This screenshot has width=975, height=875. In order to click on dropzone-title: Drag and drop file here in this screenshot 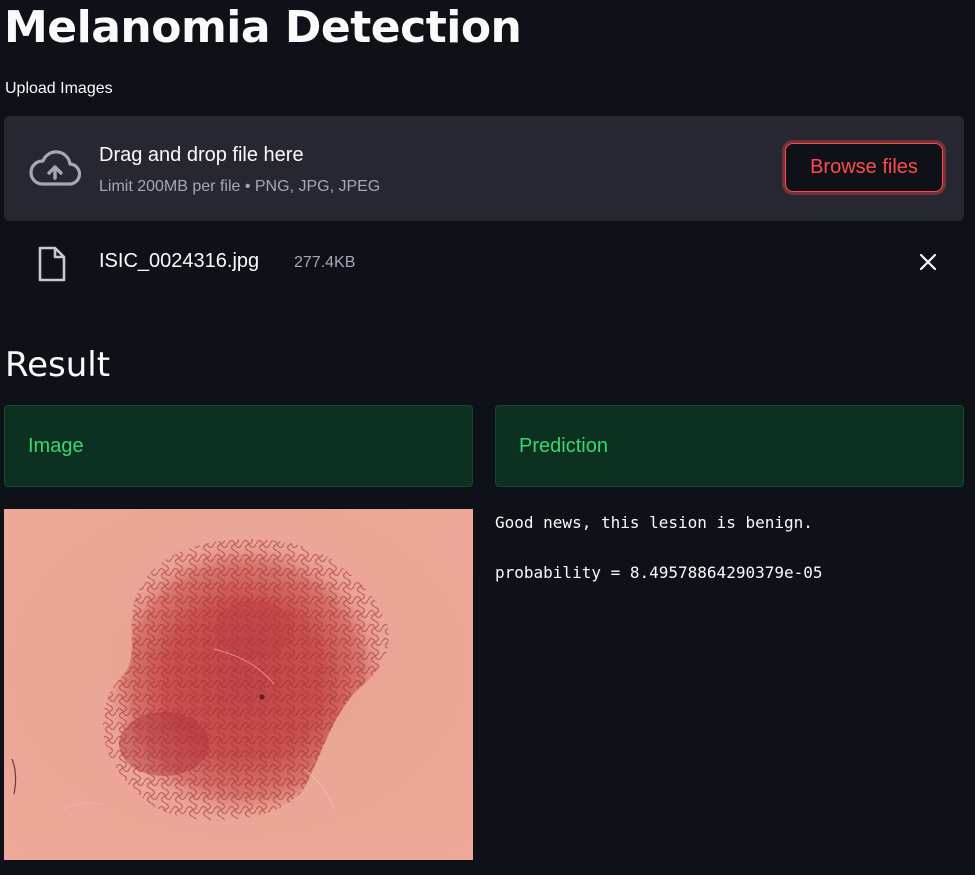, I will do `click(201, 155)`.